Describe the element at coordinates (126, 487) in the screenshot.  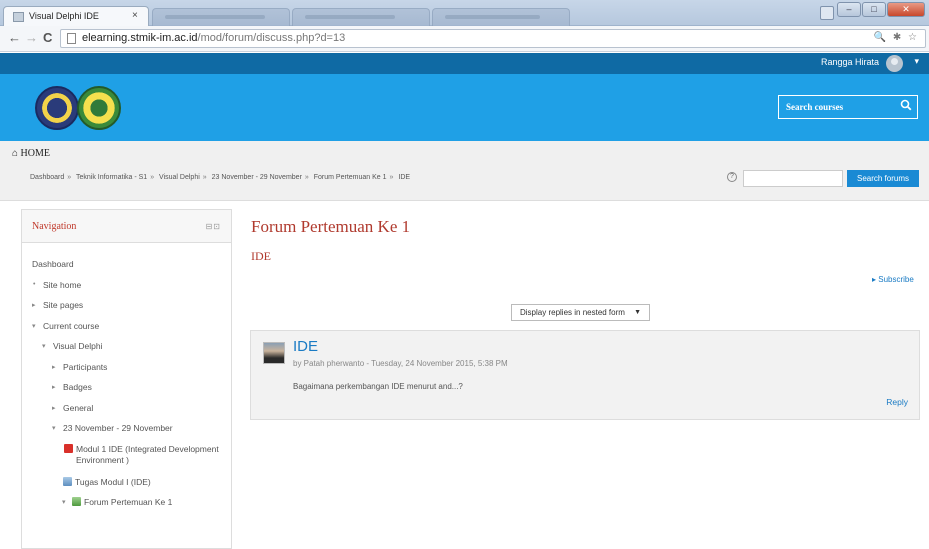
I see `sidebar-item-tugas-modul: Tugas Modul I (IDE)` at that location.